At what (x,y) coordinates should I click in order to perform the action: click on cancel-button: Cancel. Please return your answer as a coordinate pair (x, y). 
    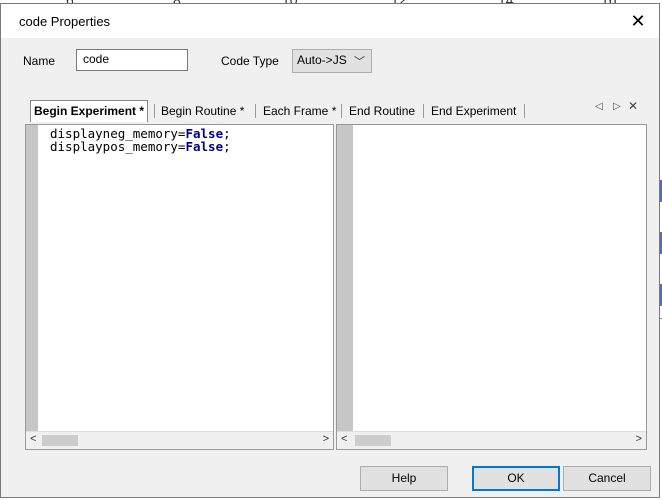
    Looking at the image, I should click on (607, 478).